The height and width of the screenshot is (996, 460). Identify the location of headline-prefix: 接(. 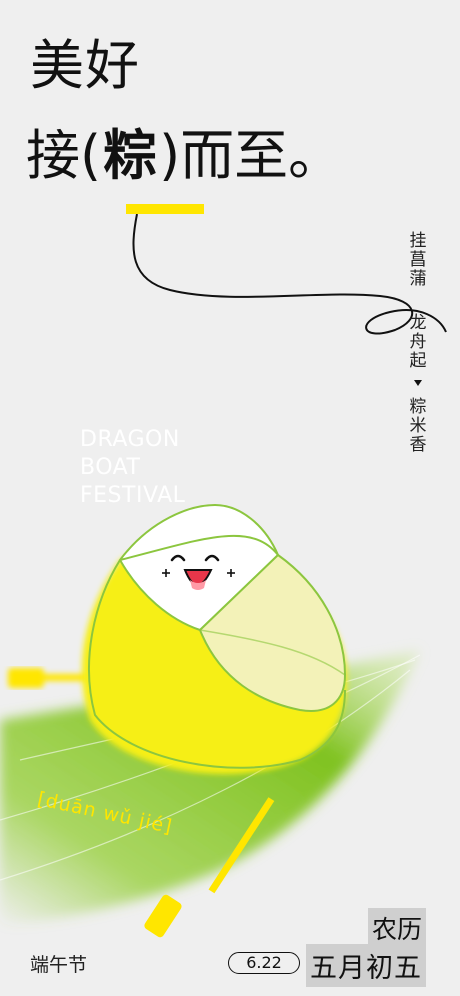
(64, 155).